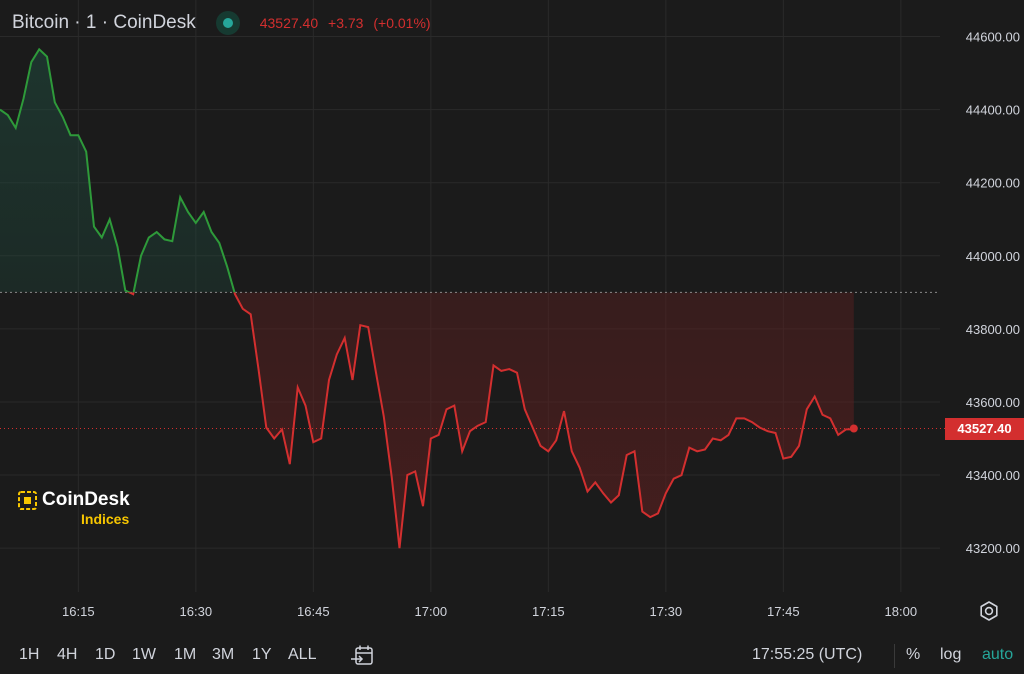 The height and width of the screenshot is (674, 1024). I want to click on market-open-dot, so click(227, 23).